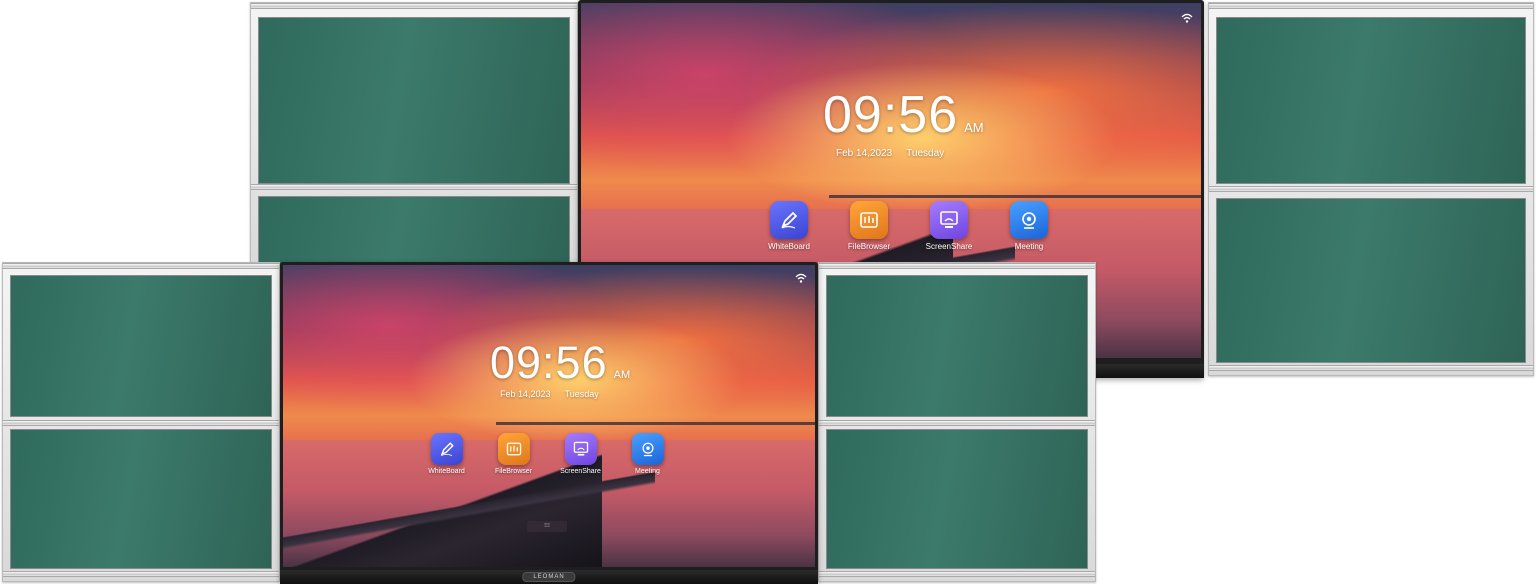 Image resolution: width=1536 pixels, height=584 pixels. I want to click on app-drawer-handle: ⁝⁝⁝, so click(547, 526).